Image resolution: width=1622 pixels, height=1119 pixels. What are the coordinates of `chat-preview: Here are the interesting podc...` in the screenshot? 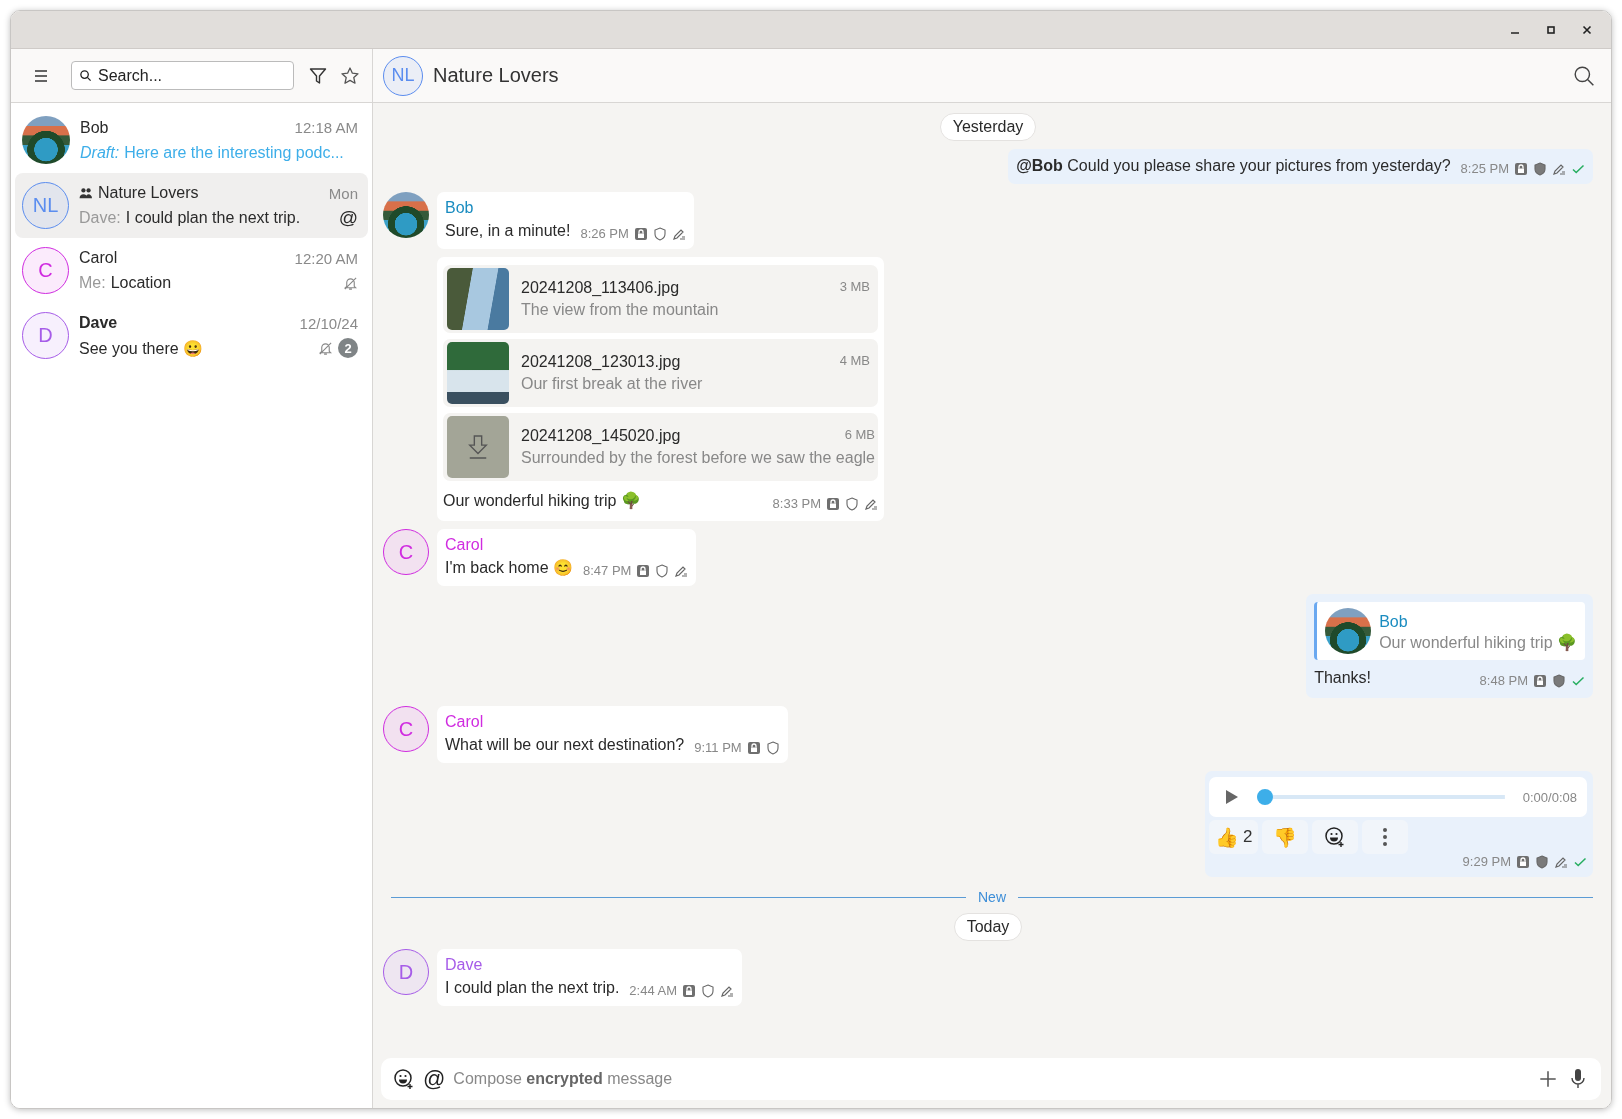 It's located at (234, 152).